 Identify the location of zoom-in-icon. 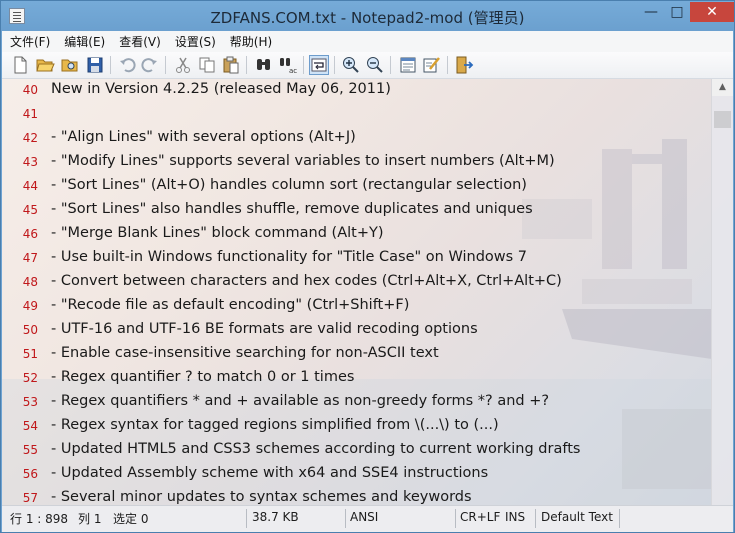
(351, 65).